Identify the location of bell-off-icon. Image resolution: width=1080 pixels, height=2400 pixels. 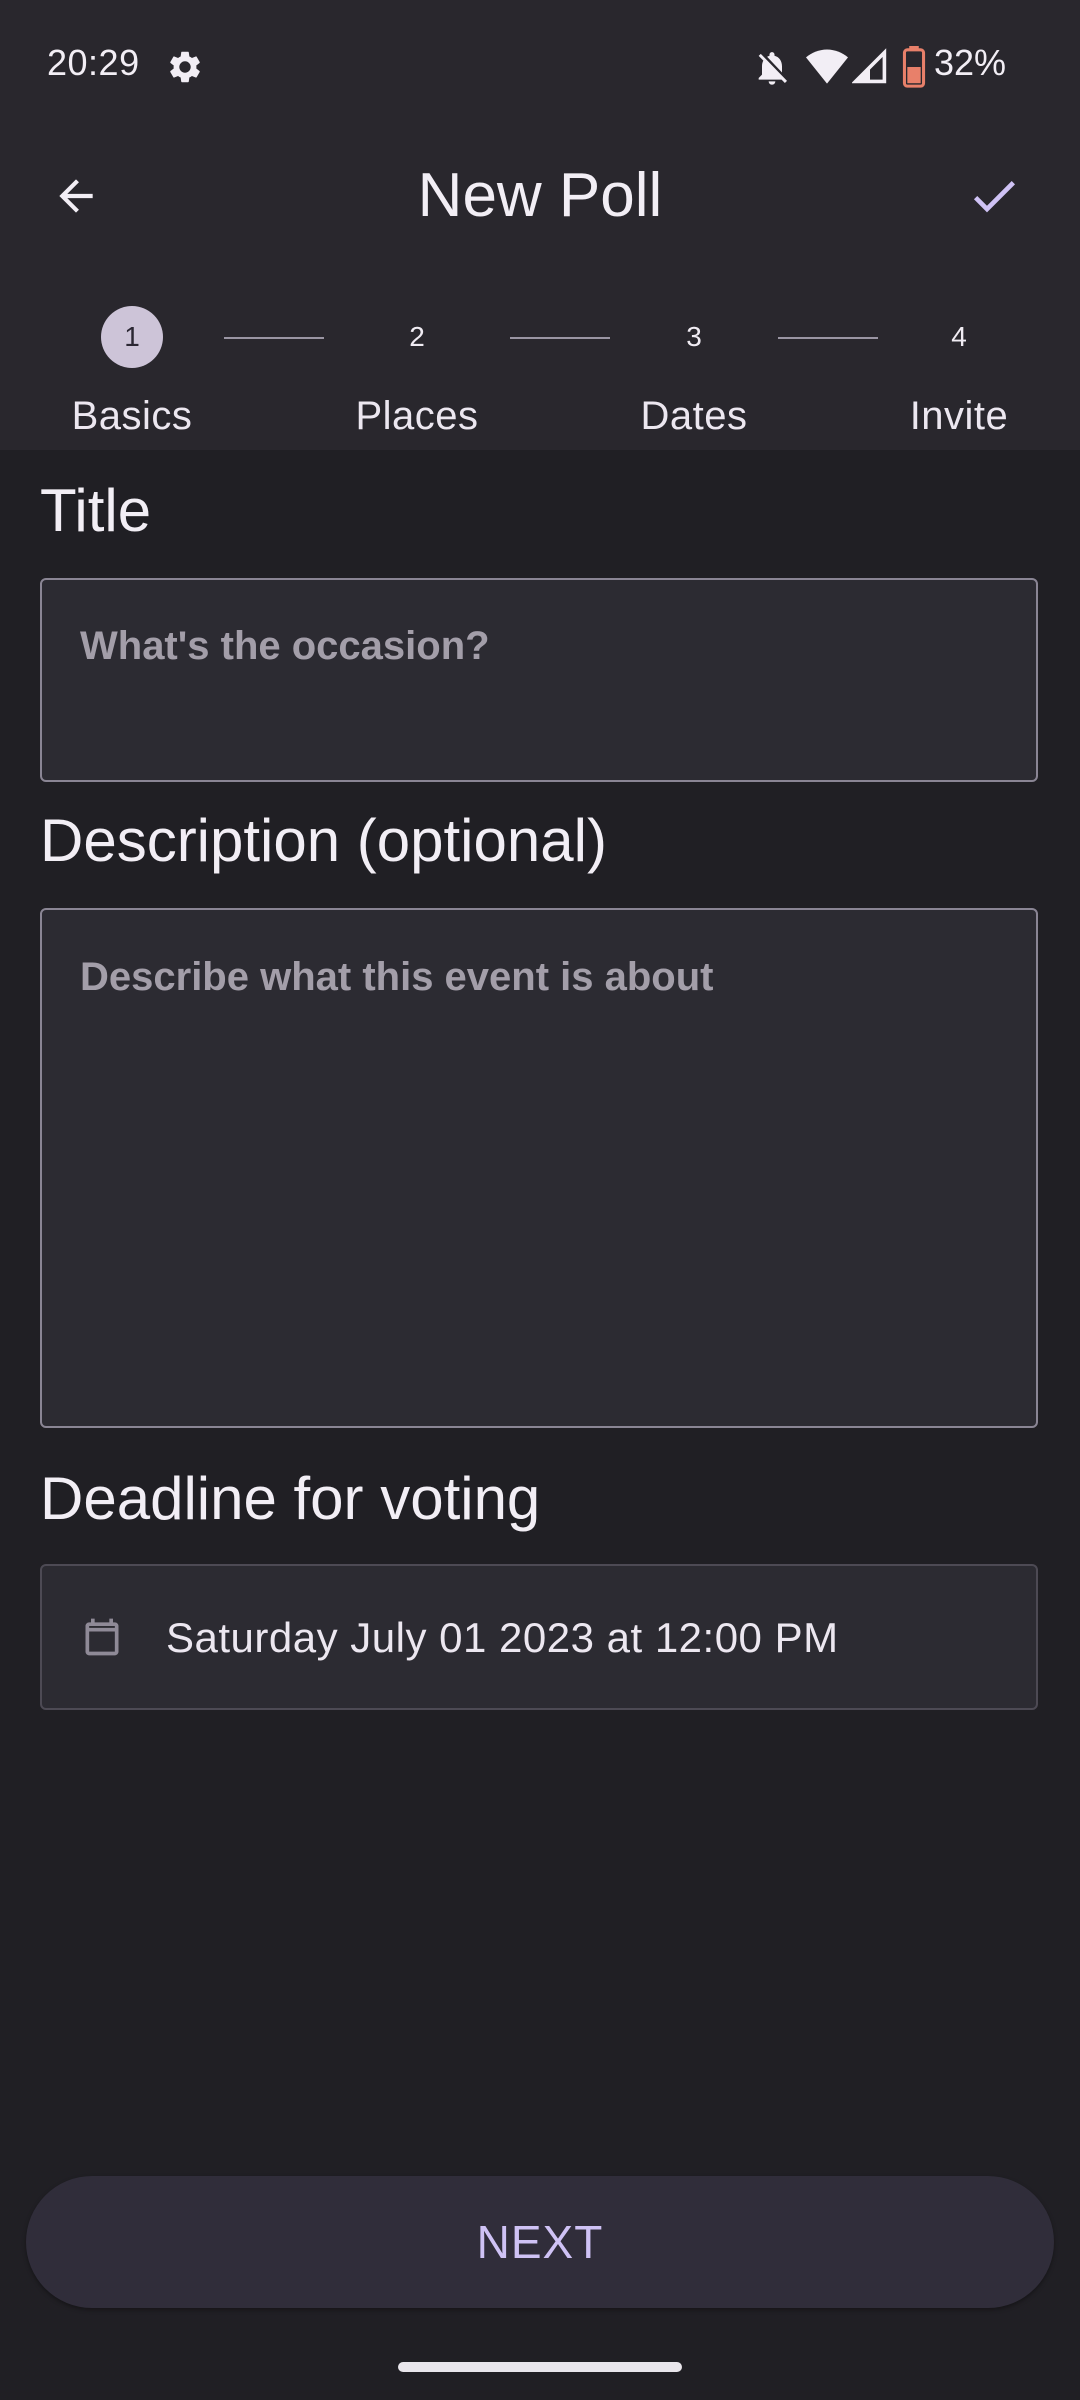
(772, 68).